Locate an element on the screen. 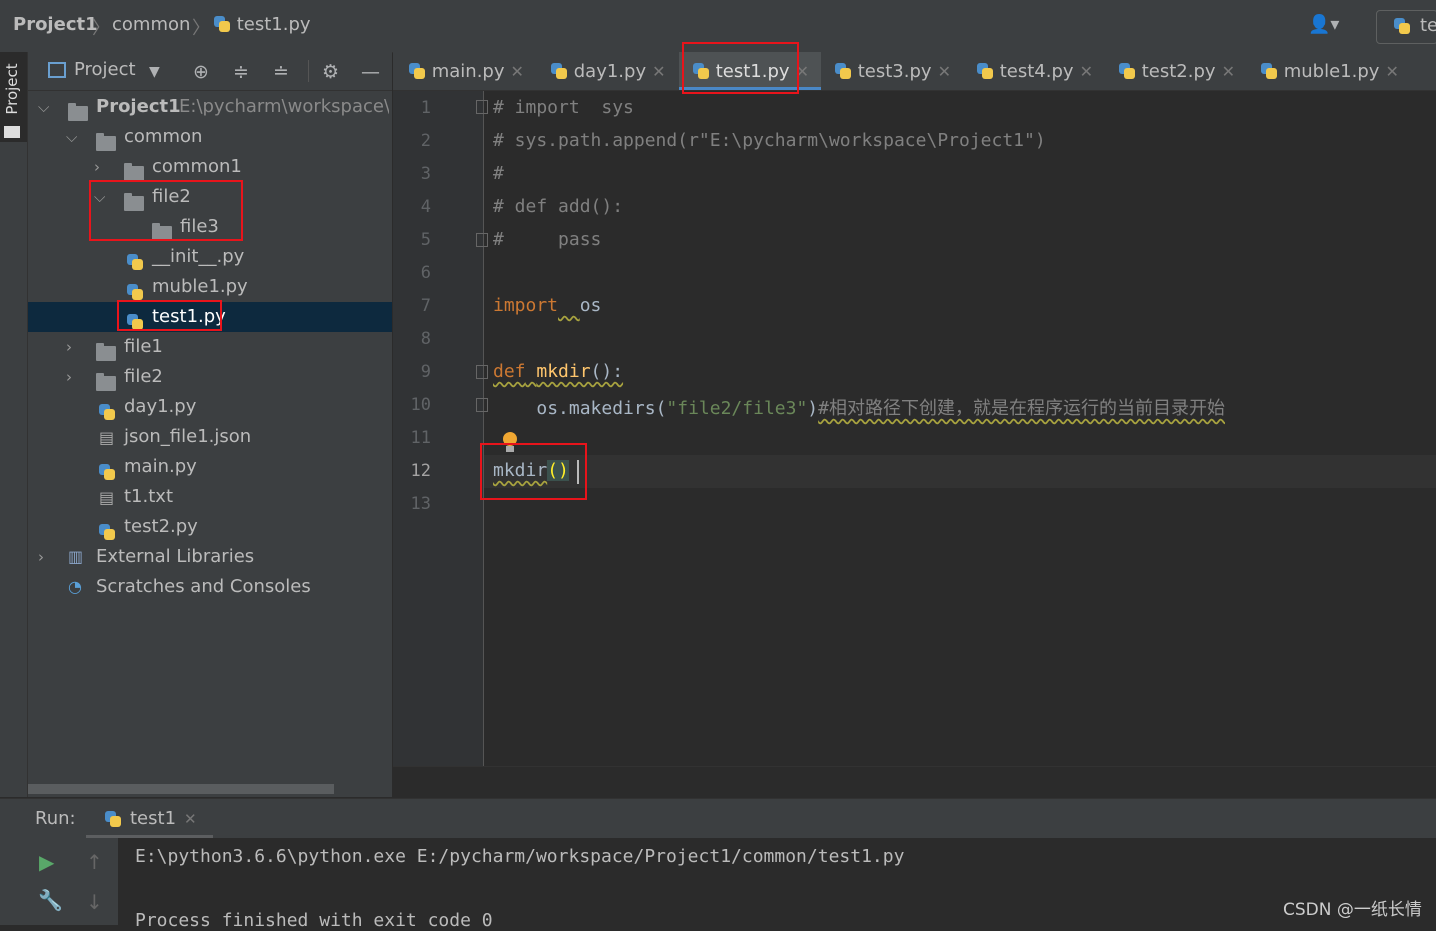  tab-day1-py: day1.py ✕ is located at coordinates (608, 71).